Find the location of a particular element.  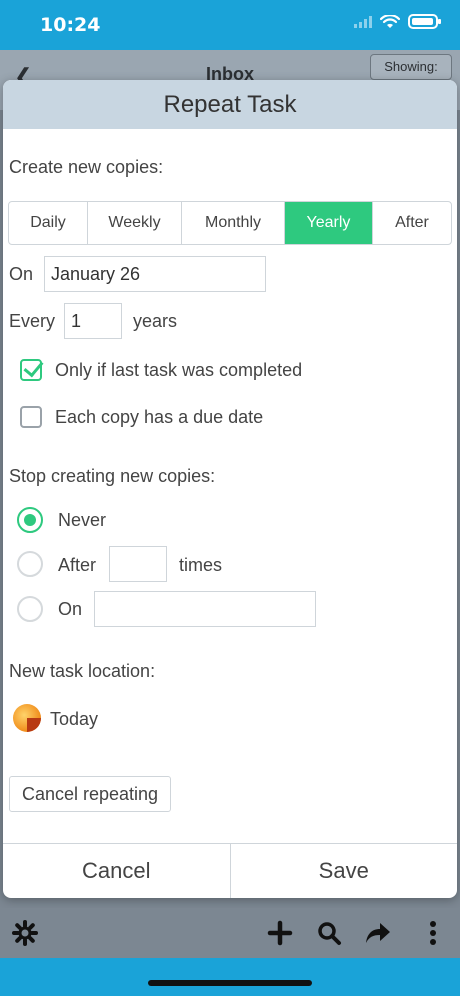

status-bar: 10:24 is located at coordinates (230, 25).